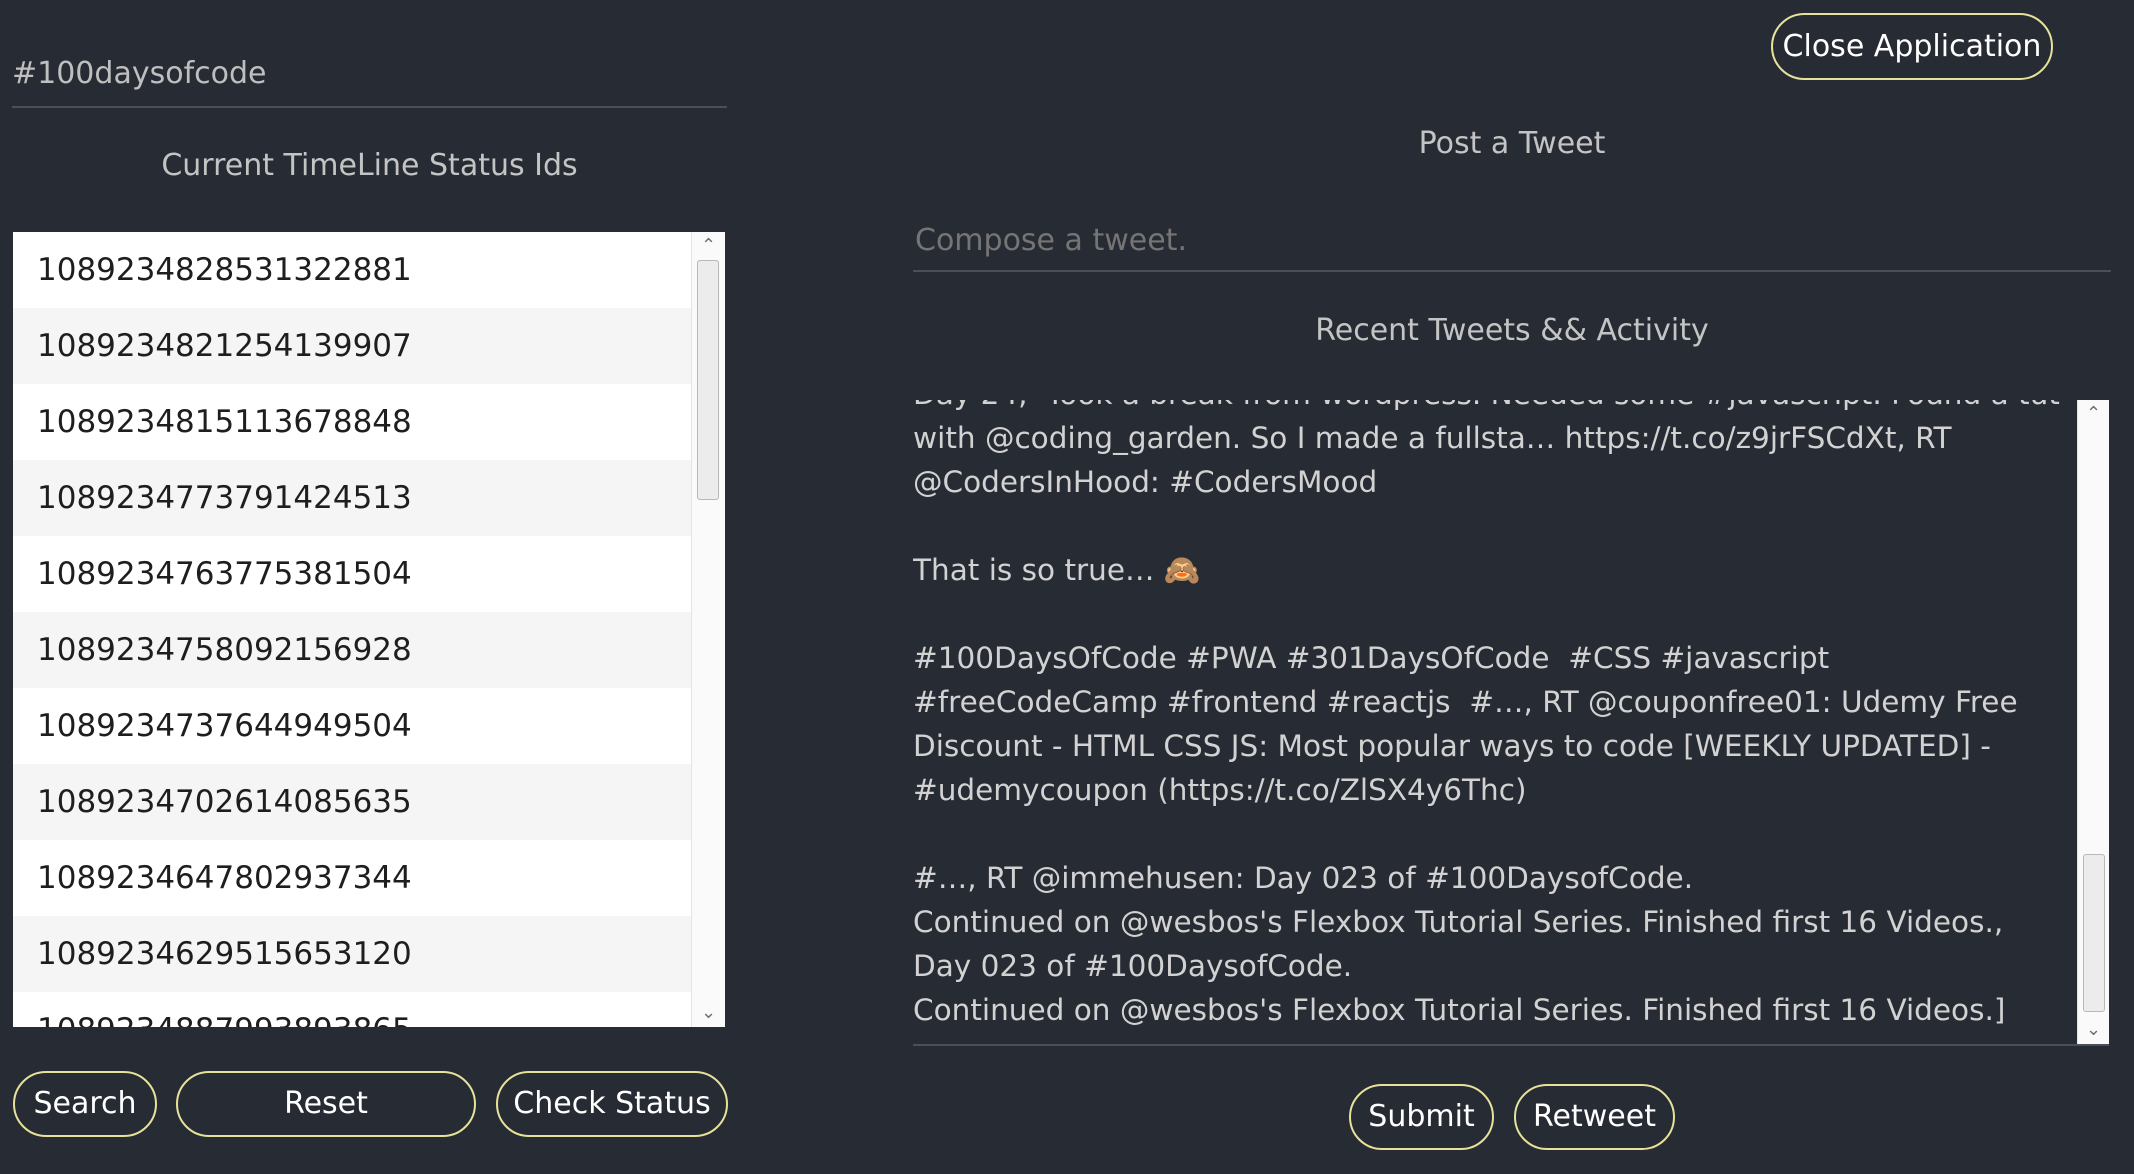 This screenshot has width=2134, height=1174. Describe the element at coordinates (352, 878) in the screenshot. I see `status-id-row: 1089234647802937344` at that location.